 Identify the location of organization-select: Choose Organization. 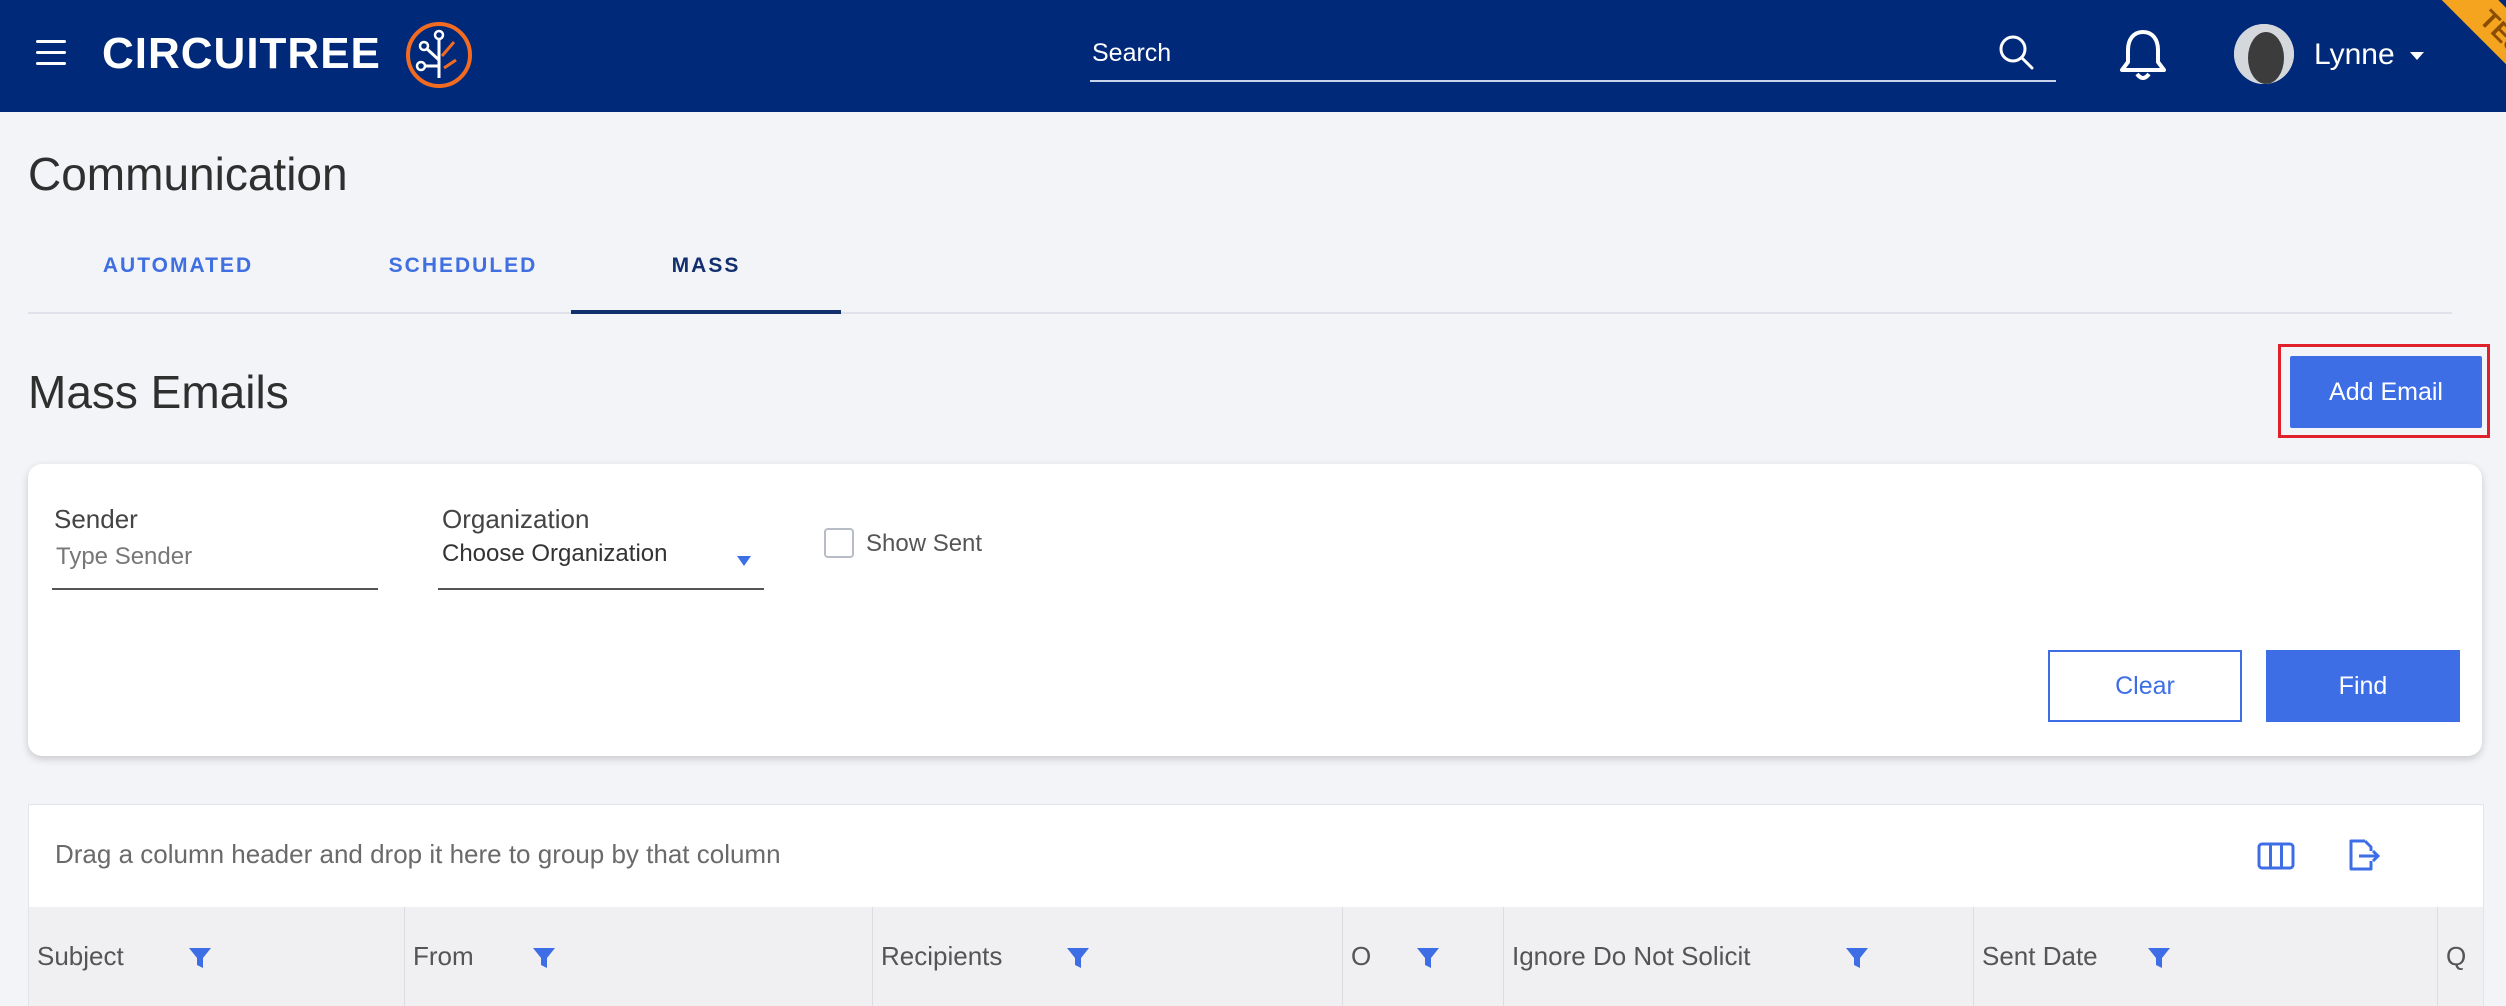
(554, 554).